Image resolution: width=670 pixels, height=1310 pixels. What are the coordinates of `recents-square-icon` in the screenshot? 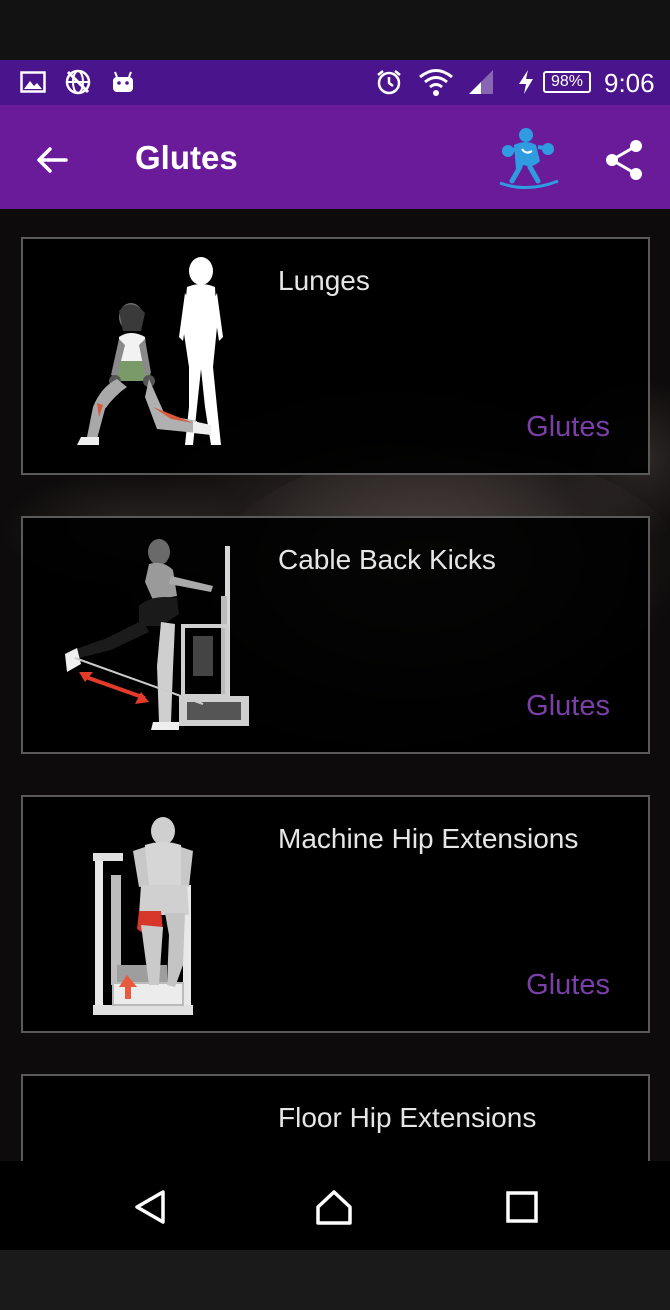 It's located at (522, 1207).